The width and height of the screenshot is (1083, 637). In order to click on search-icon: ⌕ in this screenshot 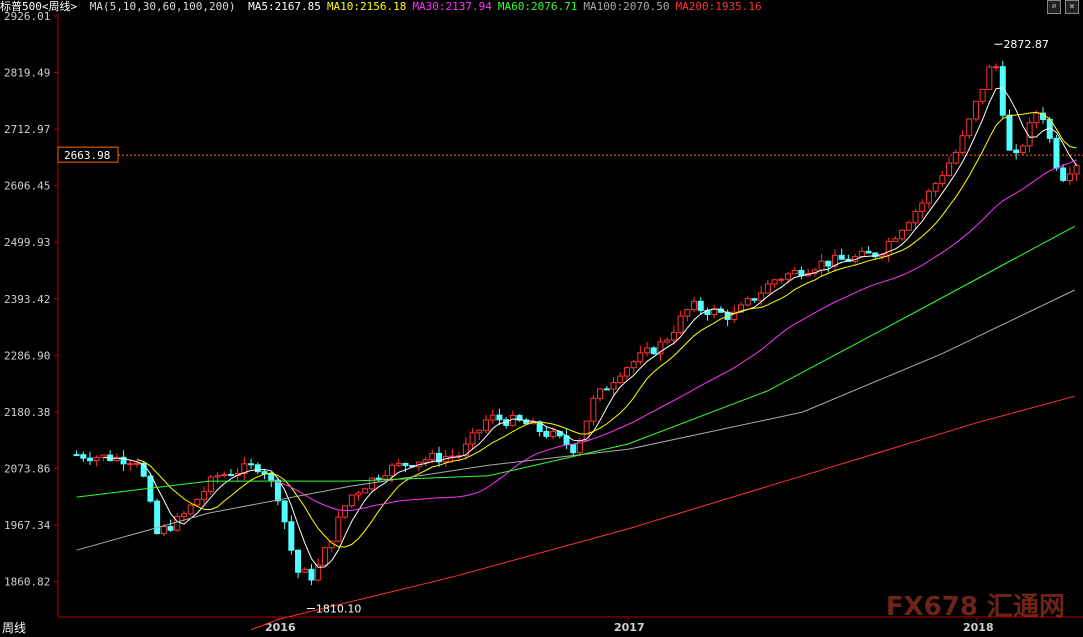, I will do `click(1054, 7)`.